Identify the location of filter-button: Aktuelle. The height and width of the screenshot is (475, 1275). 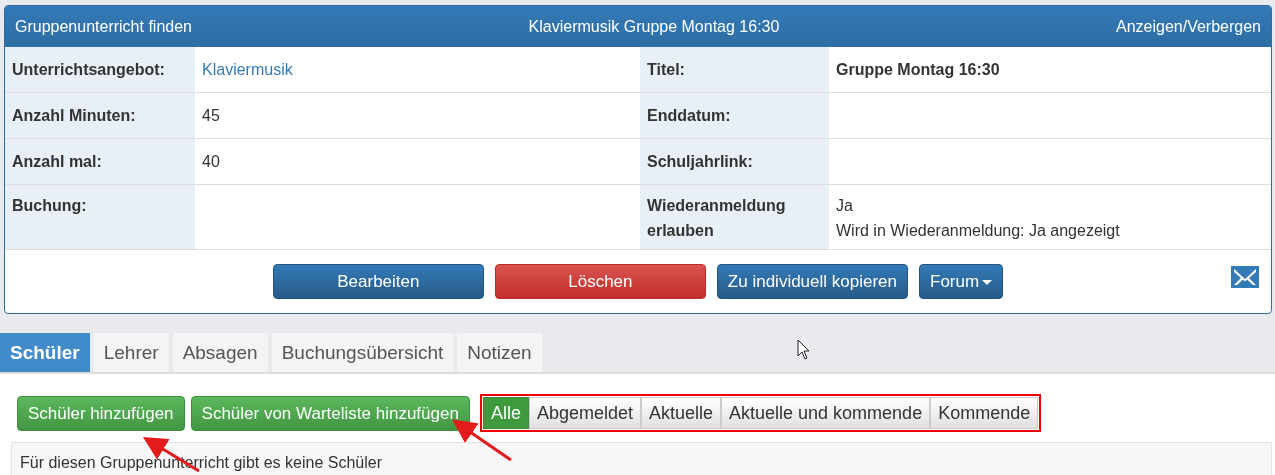
(681, 413).